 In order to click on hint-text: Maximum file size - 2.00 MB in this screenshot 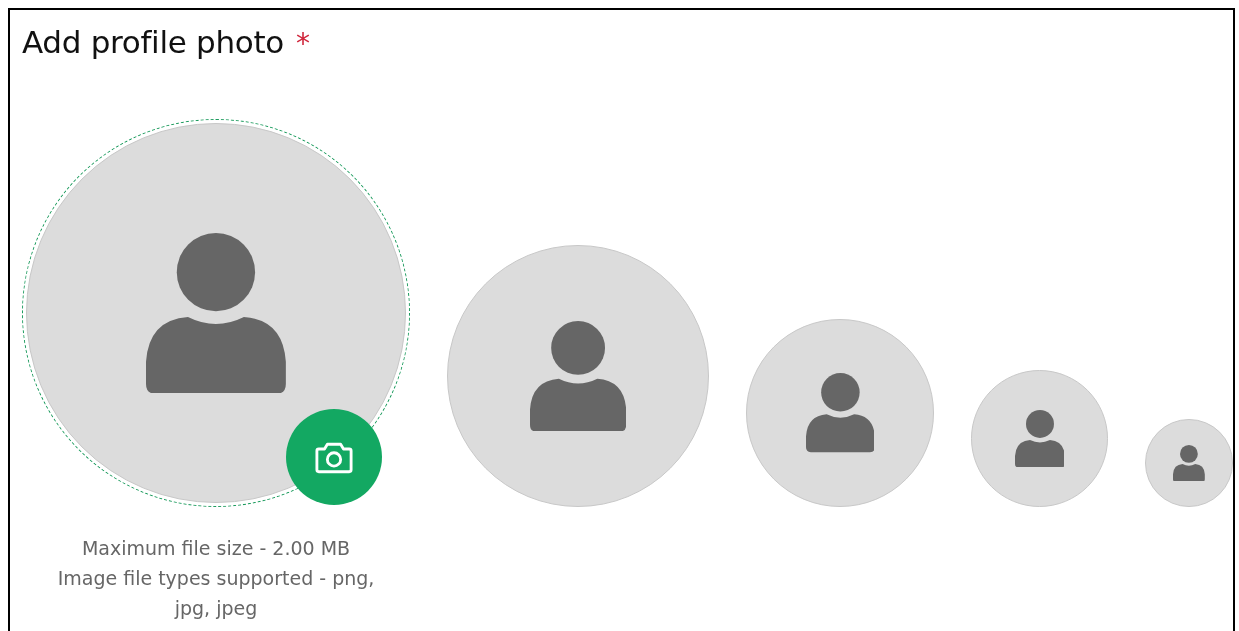, I will do `click(216, 548)`.